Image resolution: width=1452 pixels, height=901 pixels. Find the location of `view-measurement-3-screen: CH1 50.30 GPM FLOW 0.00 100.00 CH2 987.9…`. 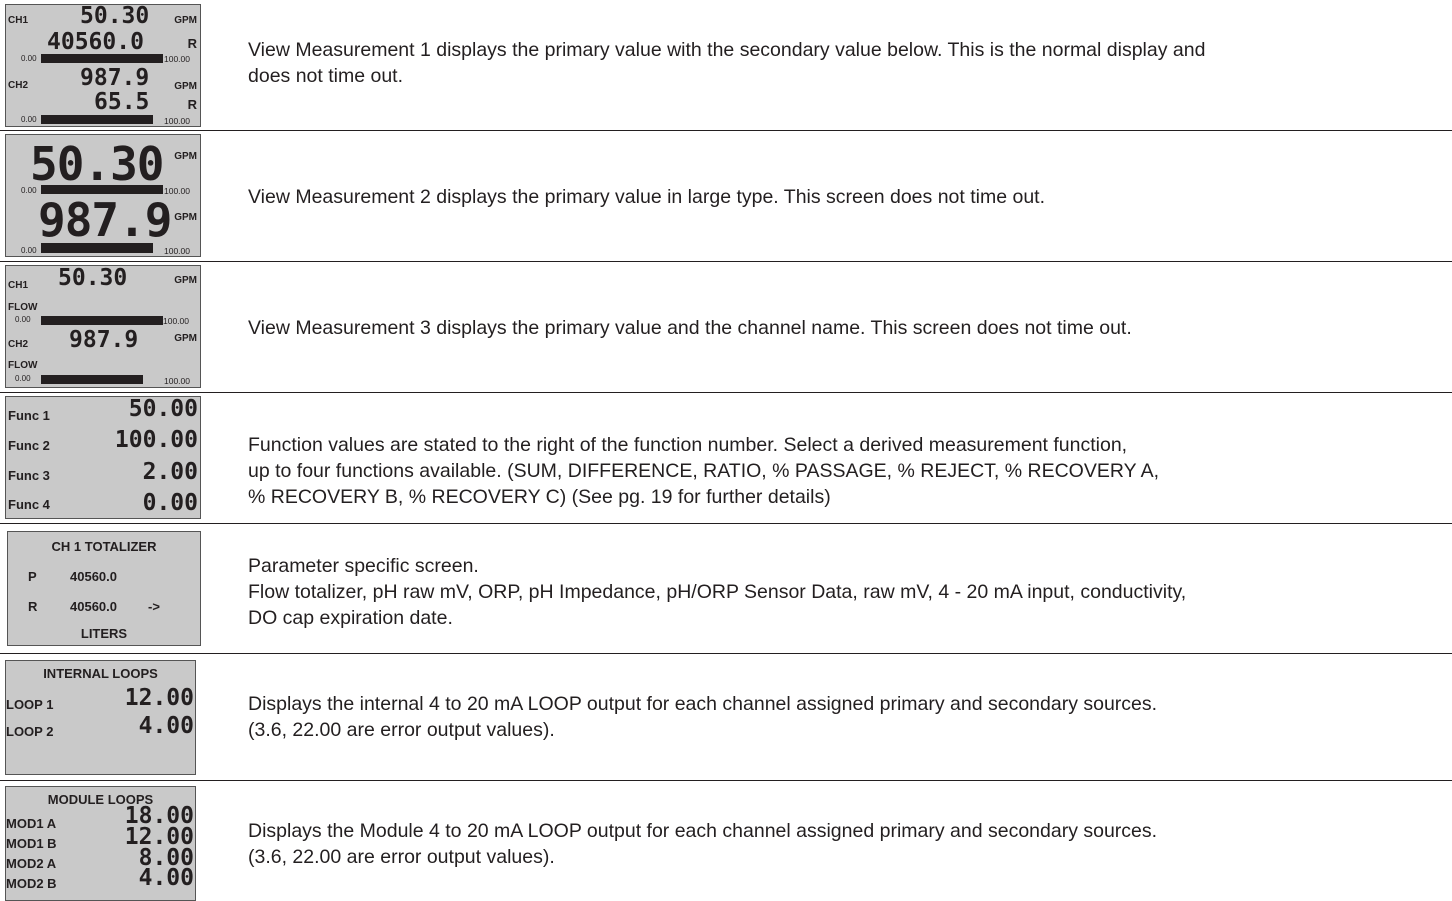

view-measurement-3-screen: CH1 50.30 GPM FLOW 0.00 100.00 CH2 987.9… is located at coordinates (103, 326).